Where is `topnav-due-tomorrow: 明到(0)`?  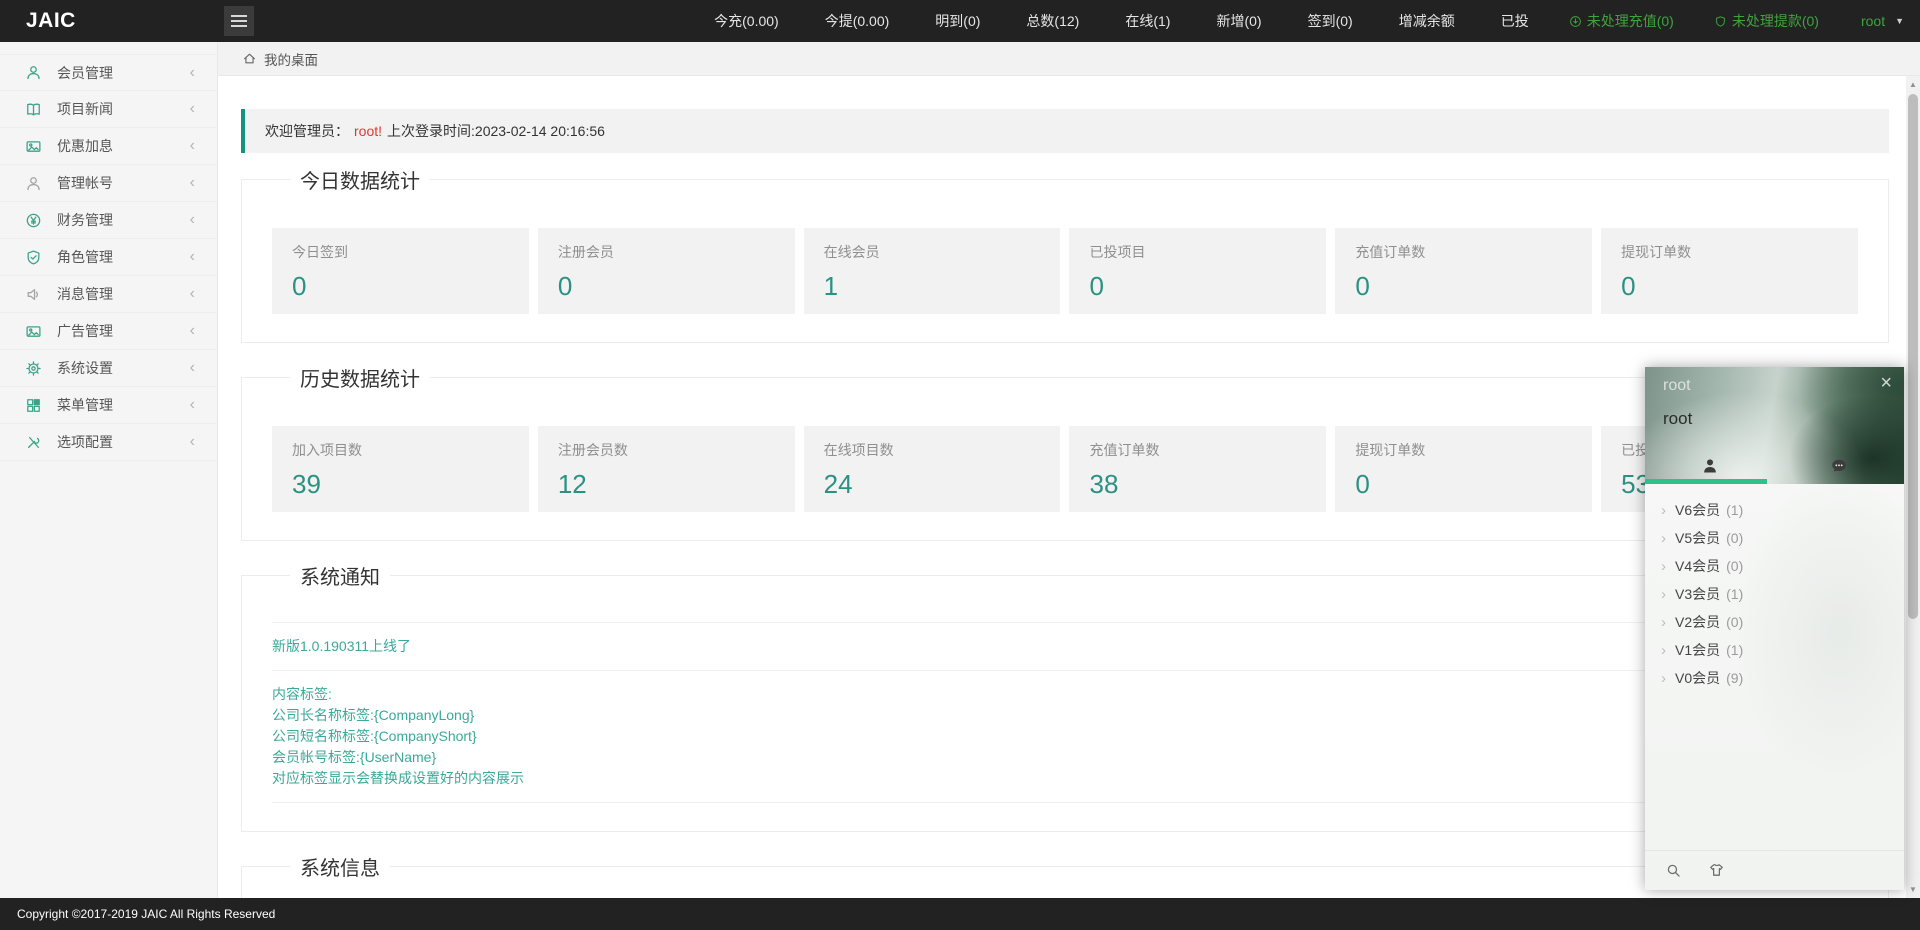 topnav-due-tomorrow: 明到(0) is located at coordinates (957, 21).